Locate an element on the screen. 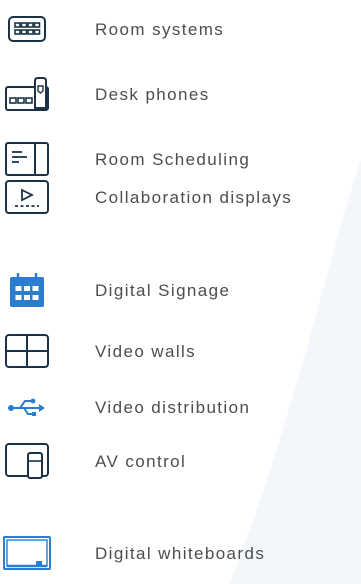 The width and height of the screenshot is (361, 584). list-item-collaboration-displays: Collaboration displays is located at coordinates (180, 197).